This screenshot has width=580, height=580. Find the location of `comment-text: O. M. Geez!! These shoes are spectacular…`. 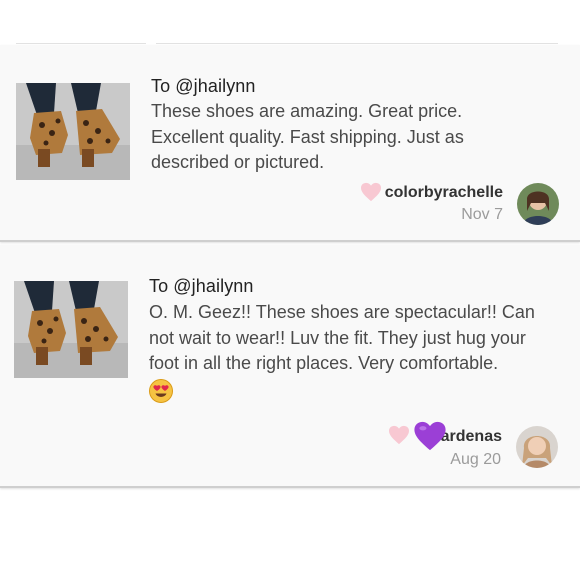

comment-text: O. M. Geez!! These shoes are spectacular… is located at coordinates (342, 338).